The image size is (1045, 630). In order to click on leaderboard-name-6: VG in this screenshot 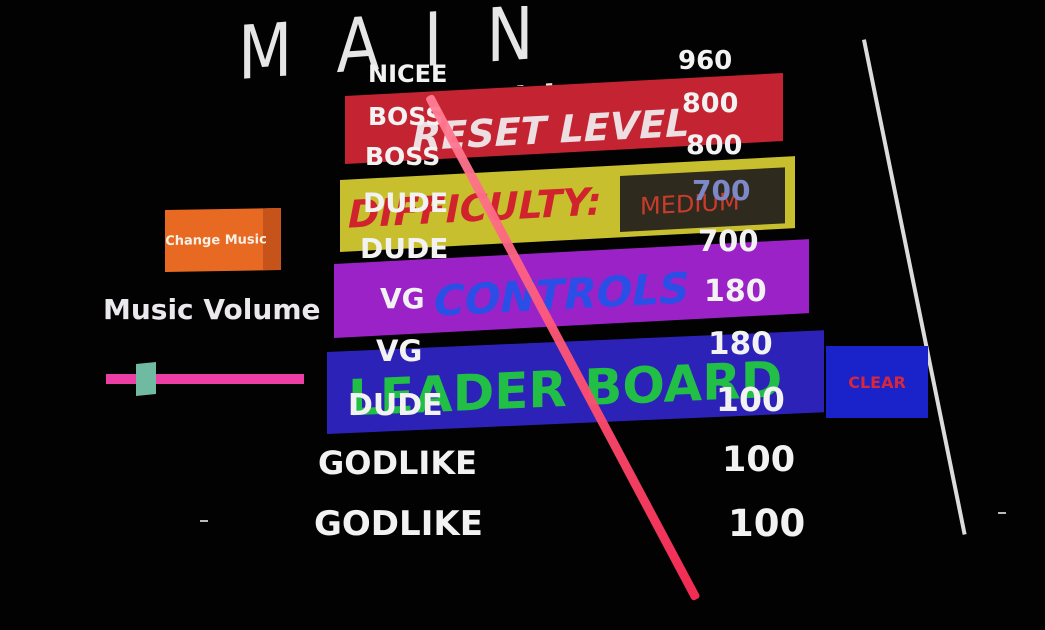, I will do `click(402, 298)`.